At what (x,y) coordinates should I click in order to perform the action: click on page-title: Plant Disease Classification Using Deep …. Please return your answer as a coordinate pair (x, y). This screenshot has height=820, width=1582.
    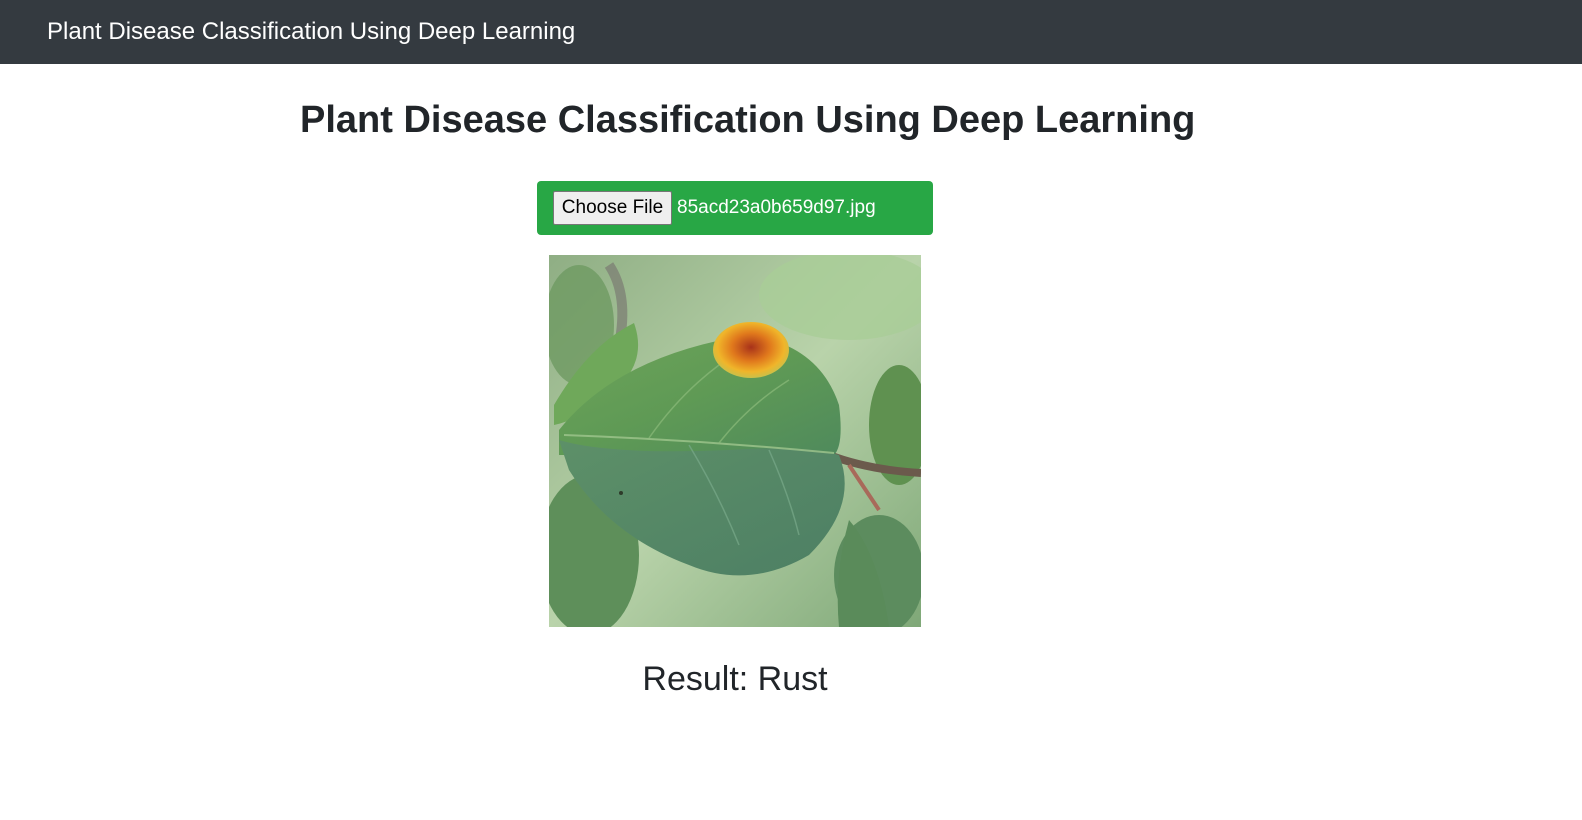
    Looking at the image, I should click on (748, 120).